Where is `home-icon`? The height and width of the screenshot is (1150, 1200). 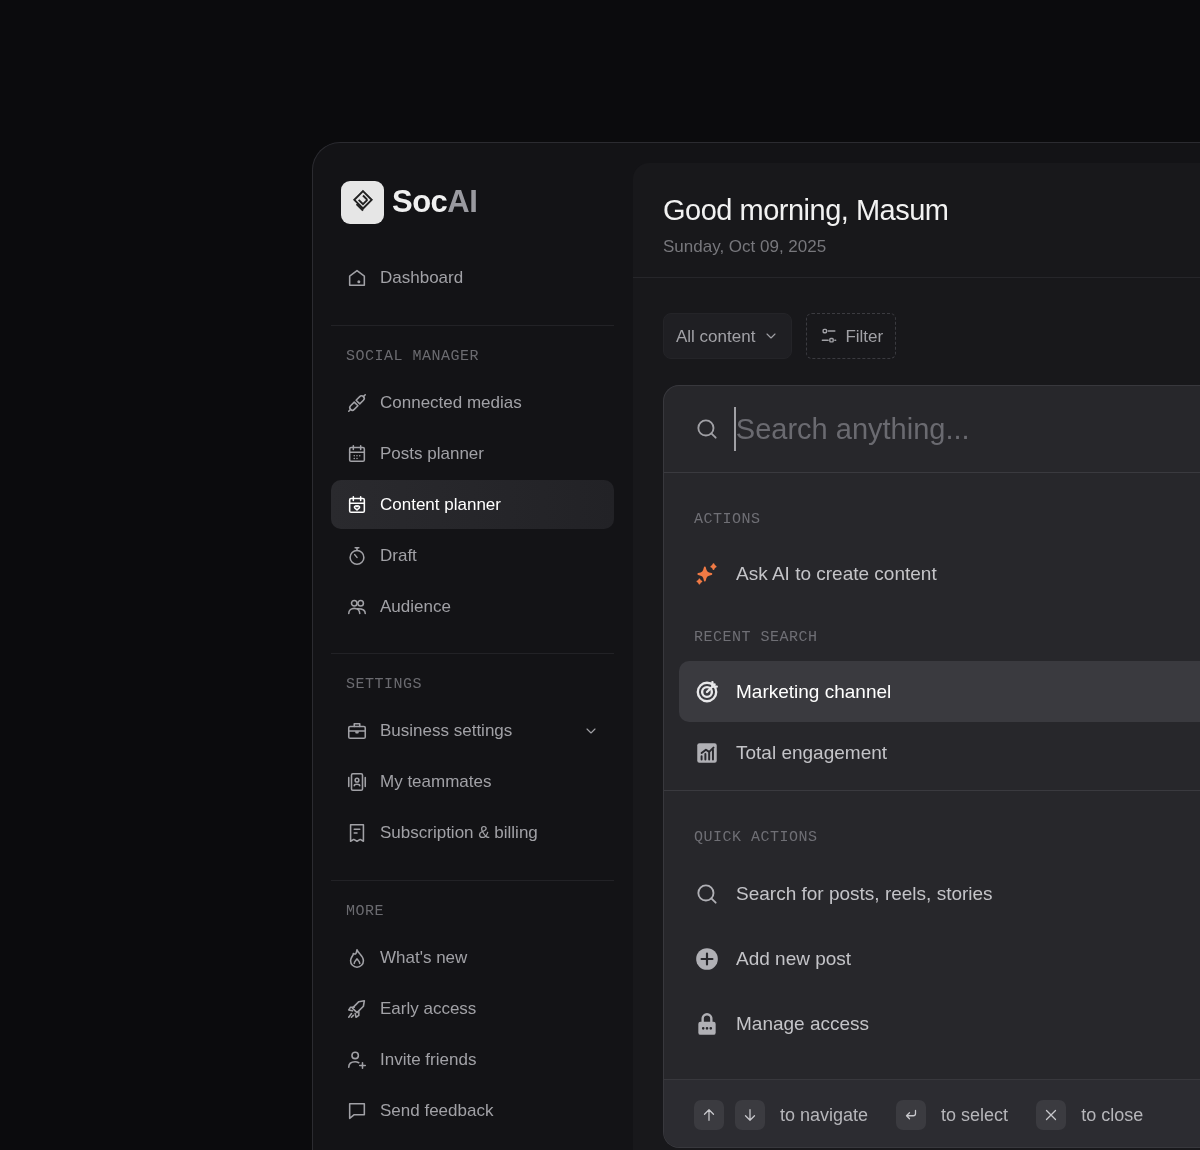
home-icon is located at coordinates (357, 278).